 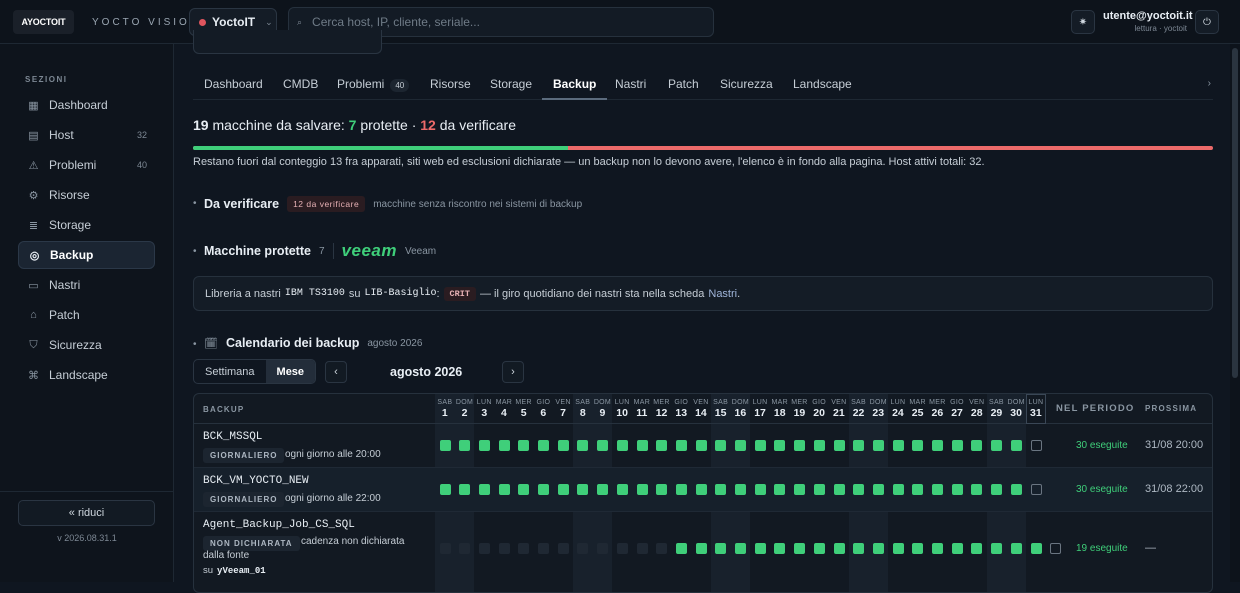 What do you see at coordinates (86, 255) in the screenshot?
I see `sidebar-item-backup: ◎ Backup` at bounding box center [86, 255].